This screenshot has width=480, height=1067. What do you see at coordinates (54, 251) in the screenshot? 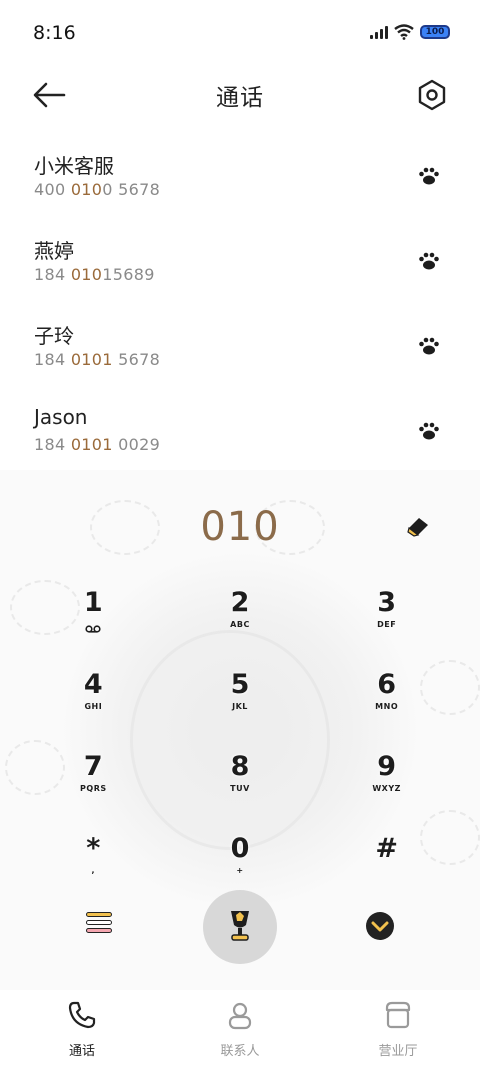
I see `contact-name: 燕婷` at bounding box center [54, 251].